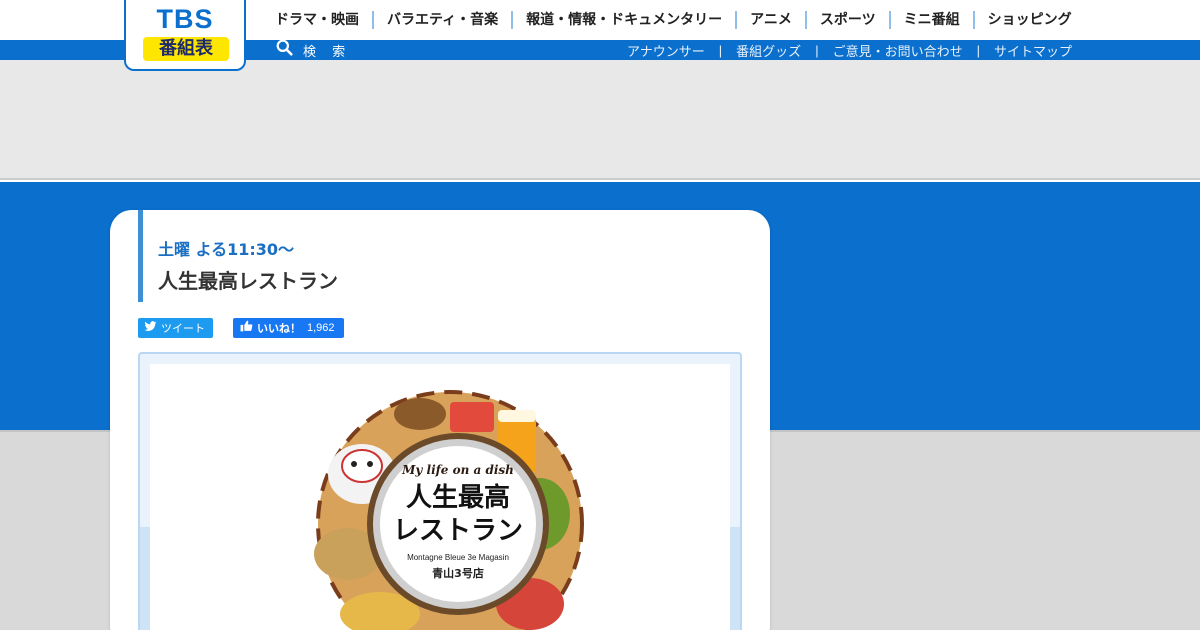  Describe the element at coordinates (458, 557) in the screenshot. I see `hero-subtitle: Montagne Bleue 3e Magasin` at that location.